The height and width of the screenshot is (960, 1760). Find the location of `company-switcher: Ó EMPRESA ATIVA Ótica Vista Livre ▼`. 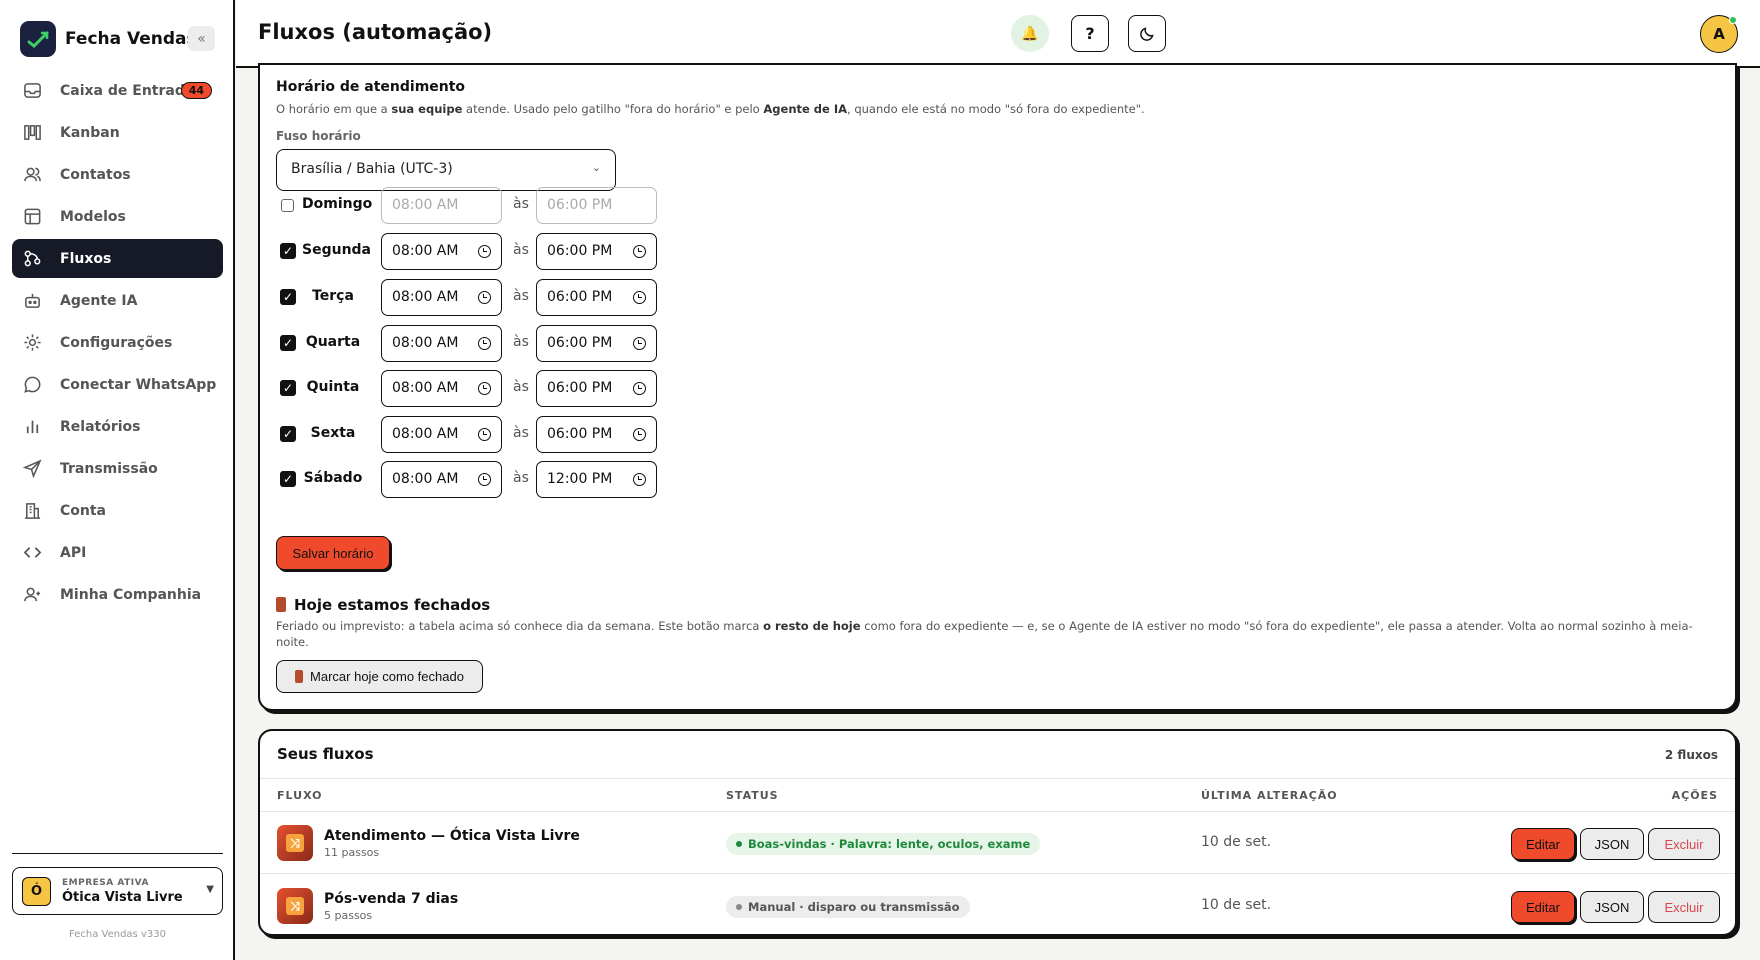

company-switcher: Ó EMPRESA ATIVA Ótica Vista Livre ▼ is located at coordinates (117, 891).